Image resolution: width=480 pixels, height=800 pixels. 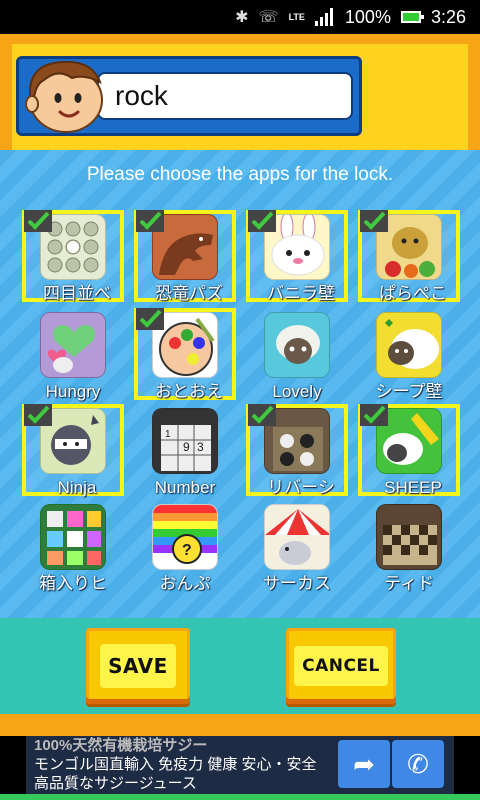 I want to click on app-item: 四目並べ, so click(x=73, y=256).